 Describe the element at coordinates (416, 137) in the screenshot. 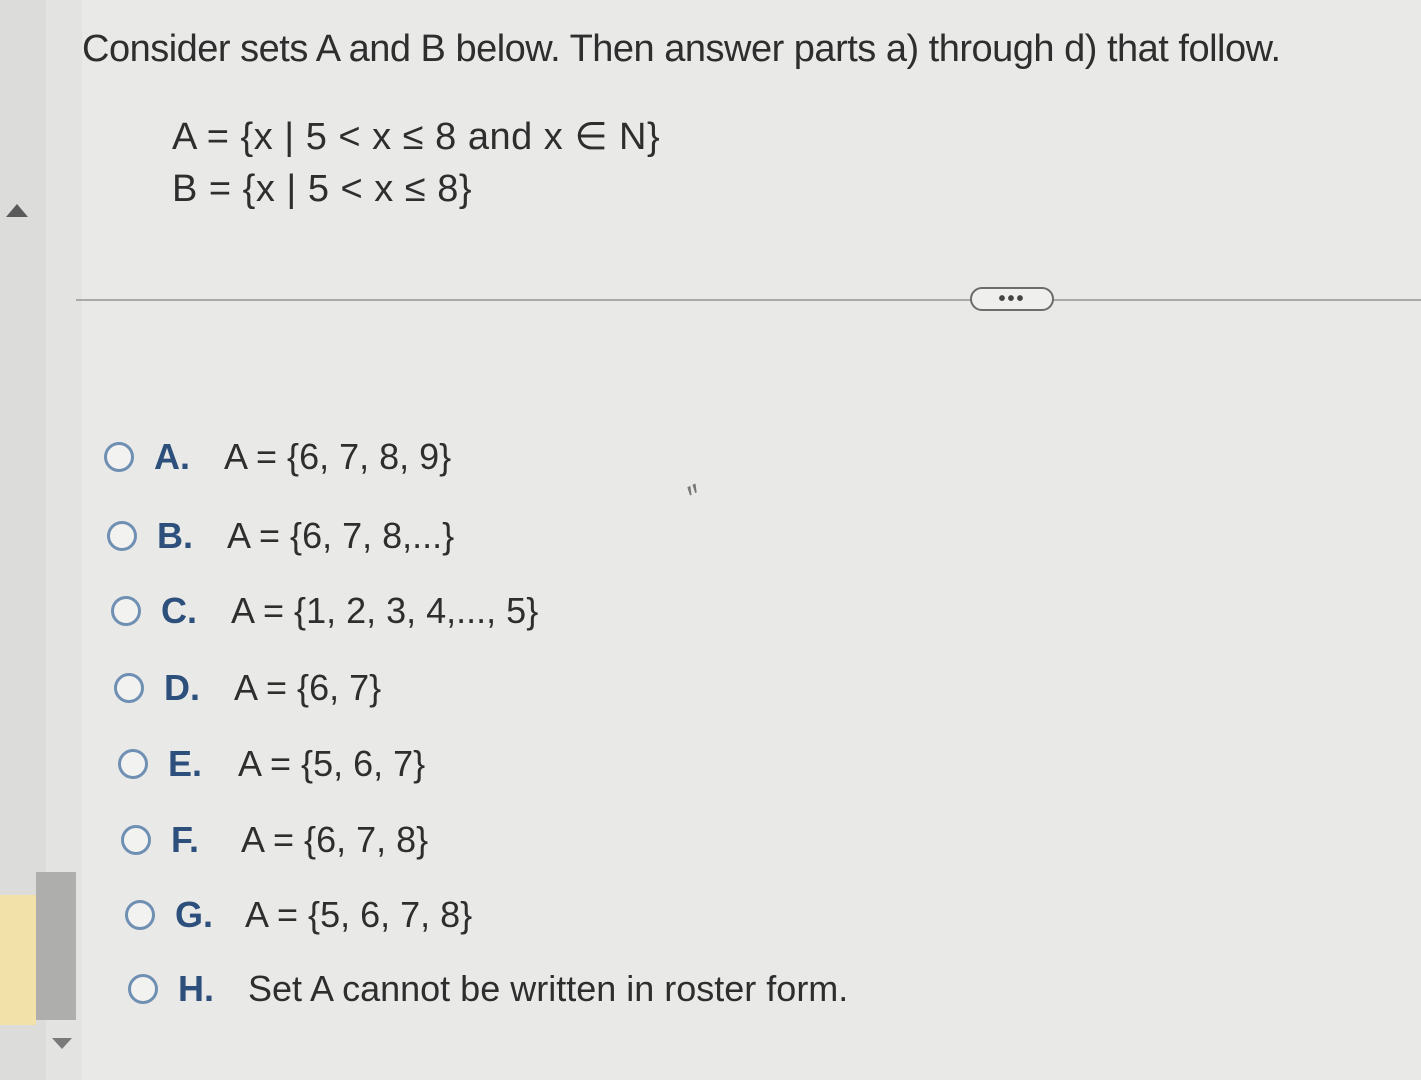

I see `set-a-definition: A = {x | 5 < x ≤ 8 and x ∈ N}` at that location.